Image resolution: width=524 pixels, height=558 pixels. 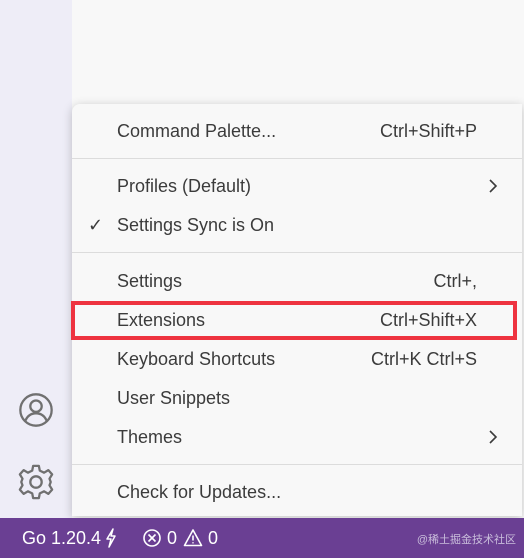 I want to click on gear-icon, so click(x=36, y=482).